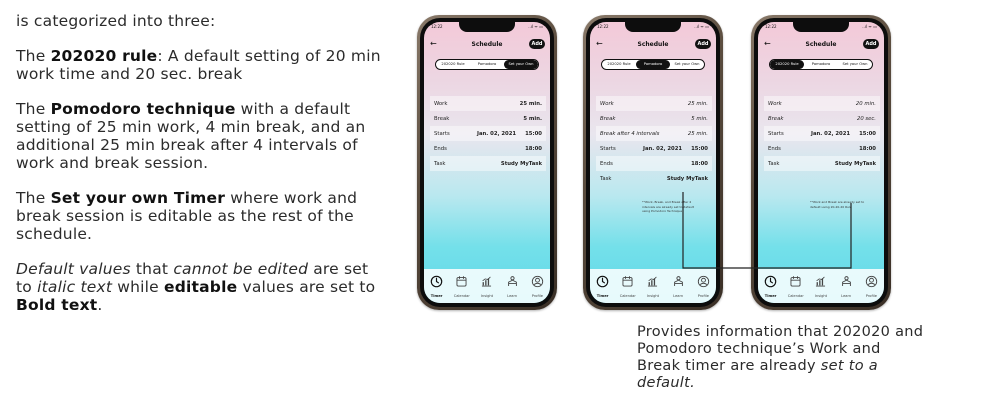  What do you see at coordinates (606, 178) in the screenshot?
I see `row-label: Task` at bounding box center [606, 178].